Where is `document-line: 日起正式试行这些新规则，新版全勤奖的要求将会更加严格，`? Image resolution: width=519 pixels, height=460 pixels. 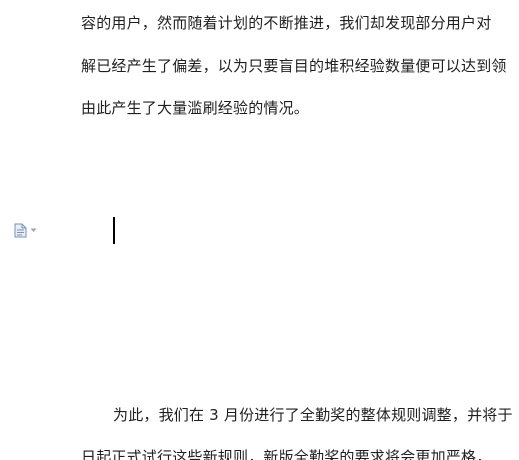 document-line: 日起正式试行这些新规则，新版全勤奖的要求将会更加严格， is located at coordinates (286, 454).